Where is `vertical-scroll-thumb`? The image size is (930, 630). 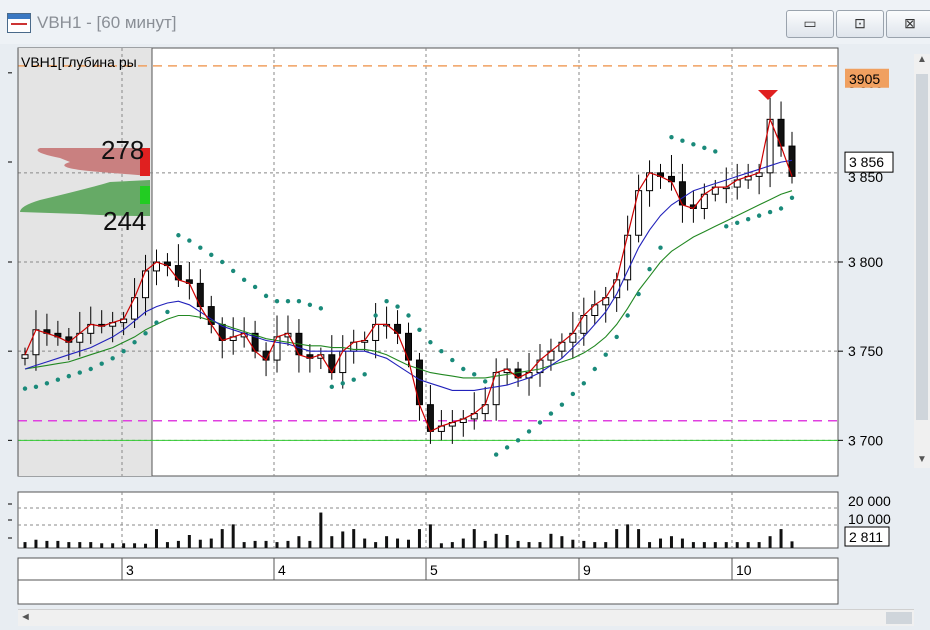 vertical-scroll-thumb is located at coordinates (922, 247).